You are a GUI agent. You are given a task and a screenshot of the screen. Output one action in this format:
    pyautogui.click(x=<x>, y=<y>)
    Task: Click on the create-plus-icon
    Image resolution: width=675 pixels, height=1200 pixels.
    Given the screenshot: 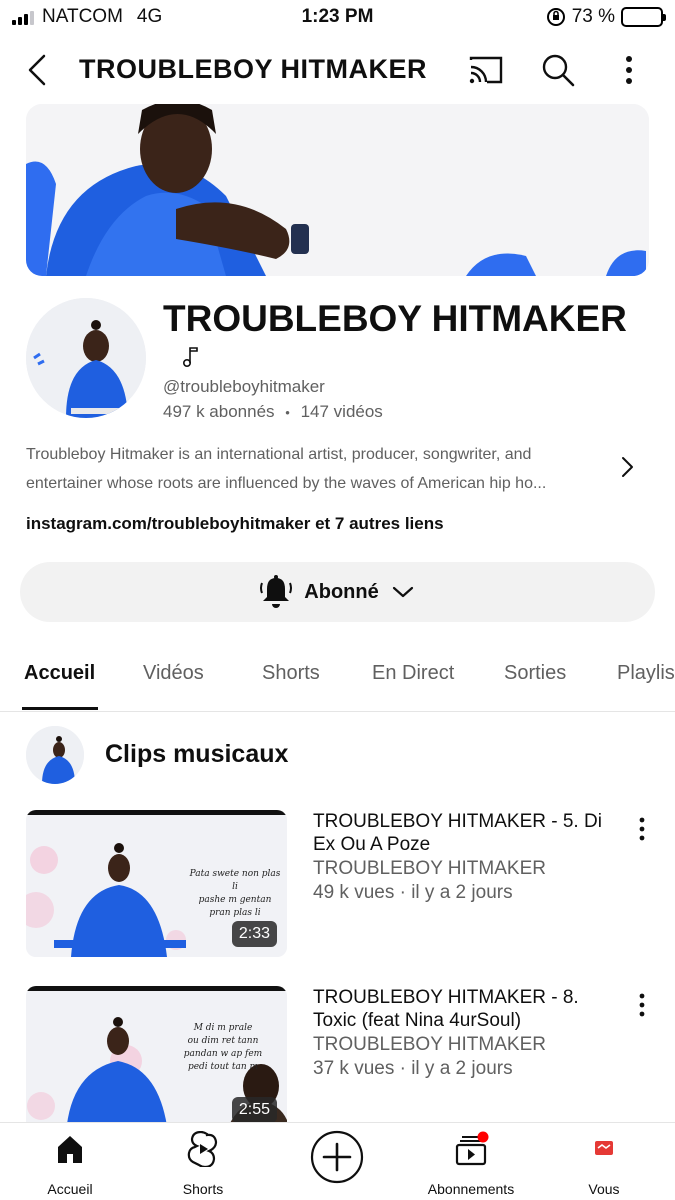 What is the action you would take?
    pyautogui.click(x=337, y=1157)
    